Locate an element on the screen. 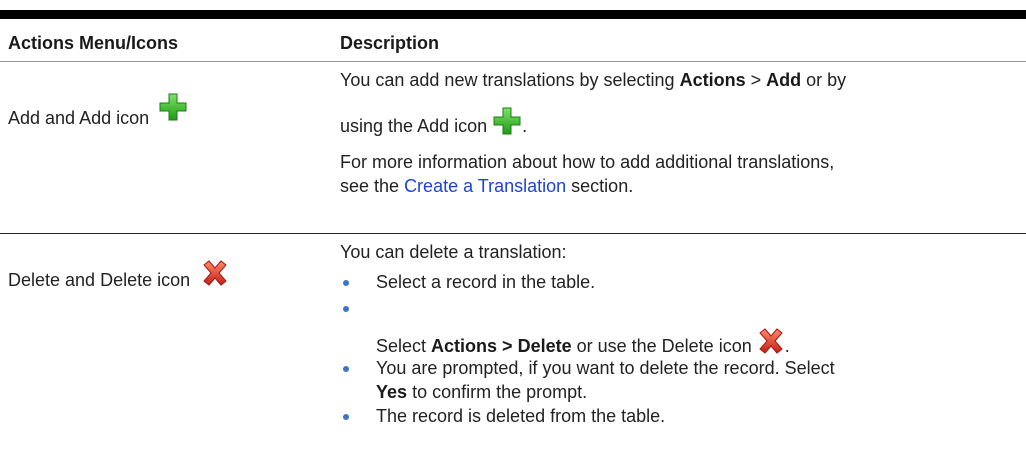 This screenshot has width=1026, height=456. cell-delete-label: Delete and Delete icon is located at coordinates (118, 275).